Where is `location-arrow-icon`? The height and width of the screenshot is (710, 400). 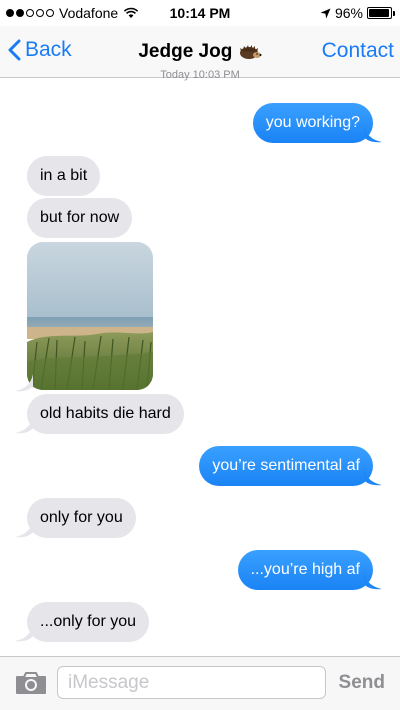
location-arrow-icon is located at coordinates (325, 13).